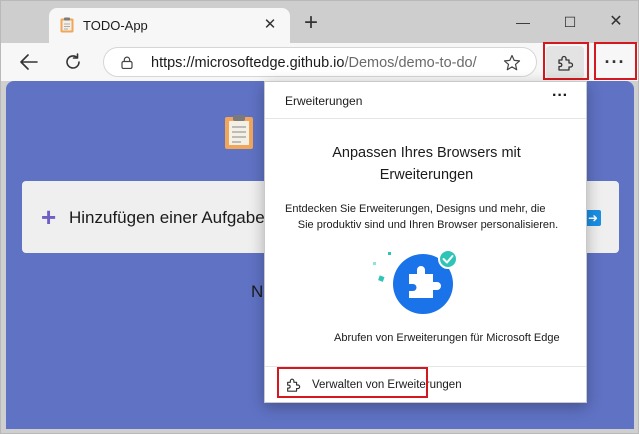  Describe the element at coordinates (560, 99) in the screenshot. I see `popup-more-icon: ···` at that location.